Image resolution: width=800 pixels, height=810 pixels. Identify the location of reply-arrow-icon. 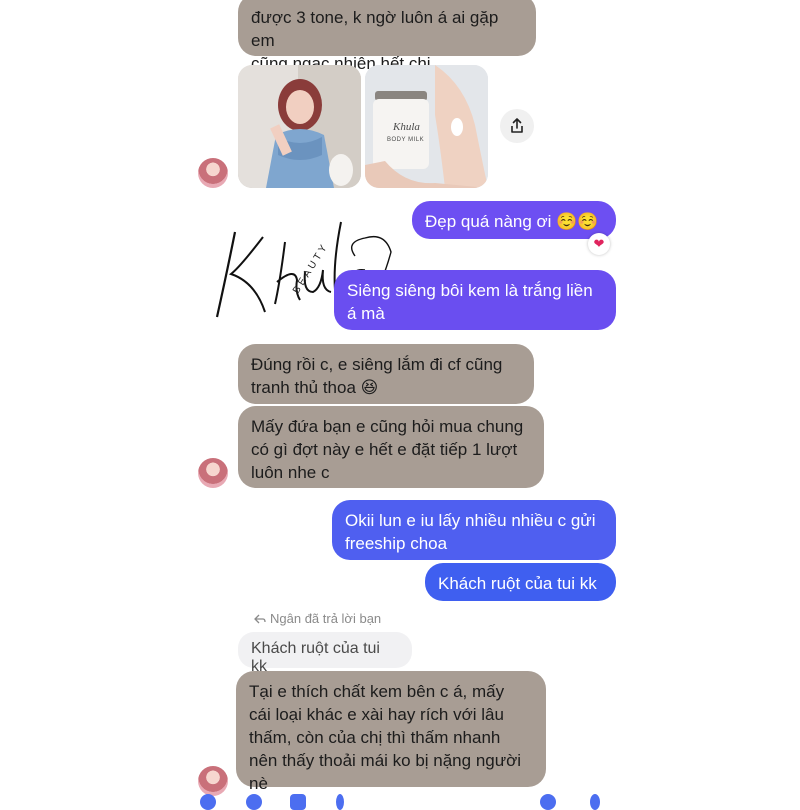
(260, 618).